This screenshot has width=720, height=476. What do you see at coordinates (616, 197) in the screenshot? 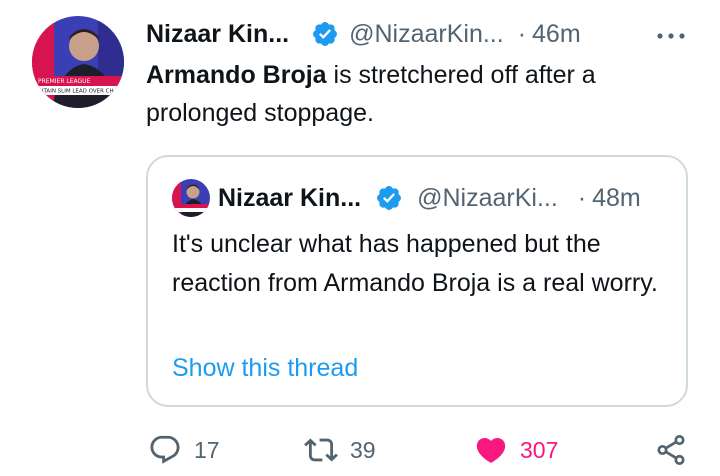
I see `quoted-tweet-timestamp: 48m` at bounding box center [616, 197].